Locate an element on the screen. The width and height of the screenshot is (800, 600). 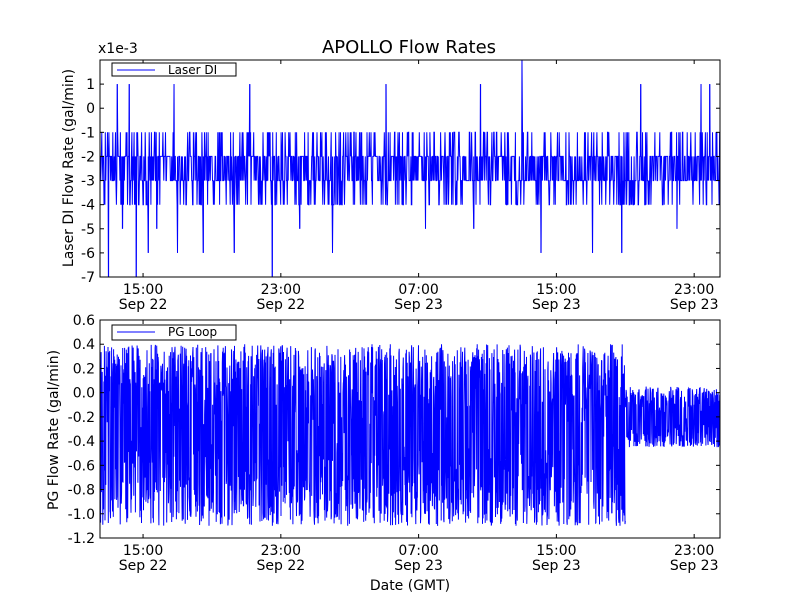
y-tick-label: -7 is located at coordinates (88, 278).